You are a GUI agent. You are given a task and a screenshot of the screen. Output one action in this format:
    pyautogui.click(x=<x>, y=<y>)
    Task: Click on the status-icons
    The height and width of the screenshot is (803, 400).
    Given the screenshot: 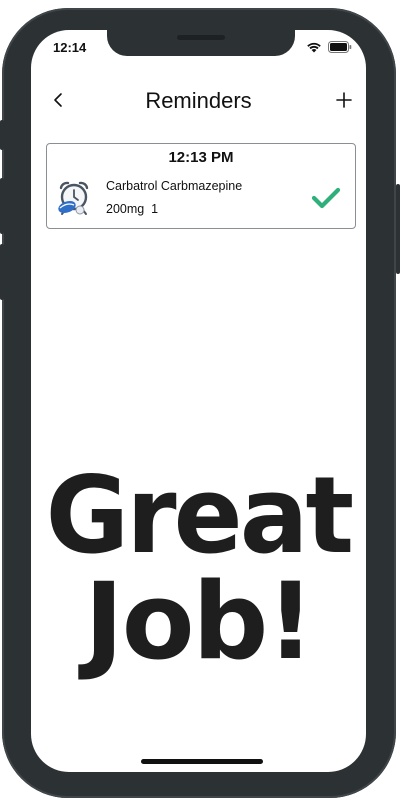 What is the action you would take?
    pyautogui.click(x=329, y=47)
    